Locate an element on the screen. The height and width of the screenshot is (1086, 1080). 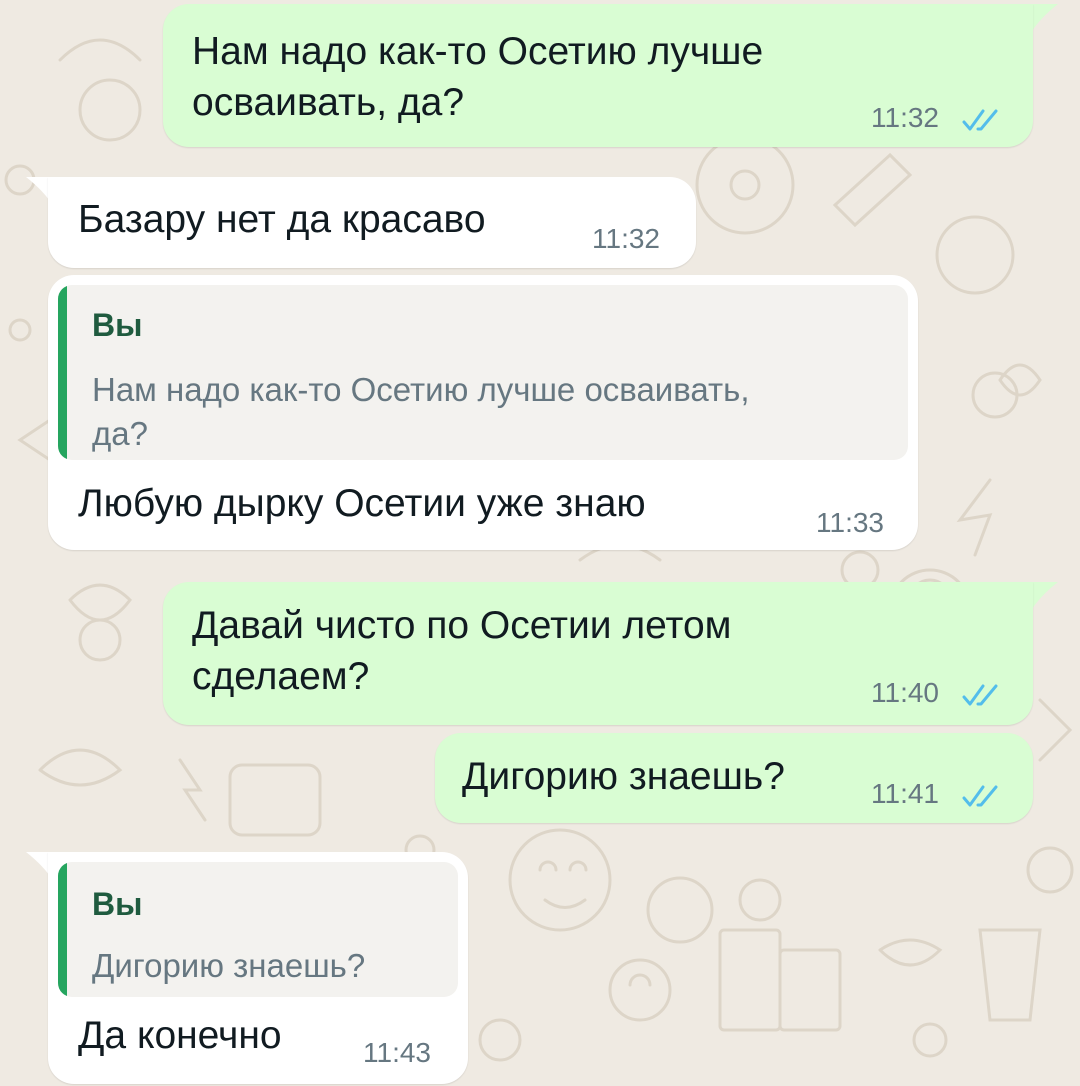
message-text: Любую дырку Осетии уже знаю is located at coordinates (362, 503).